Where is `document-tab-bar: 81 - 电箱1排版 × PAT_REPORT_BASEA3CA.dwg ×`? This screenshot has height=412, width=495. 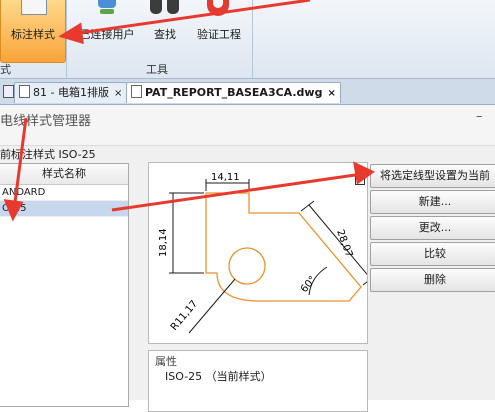
document-tab-bar: 81 - 电箱1排版 × PAT_REPORT_BASEA3CA.dwg × is located at coordinates (247, 92).